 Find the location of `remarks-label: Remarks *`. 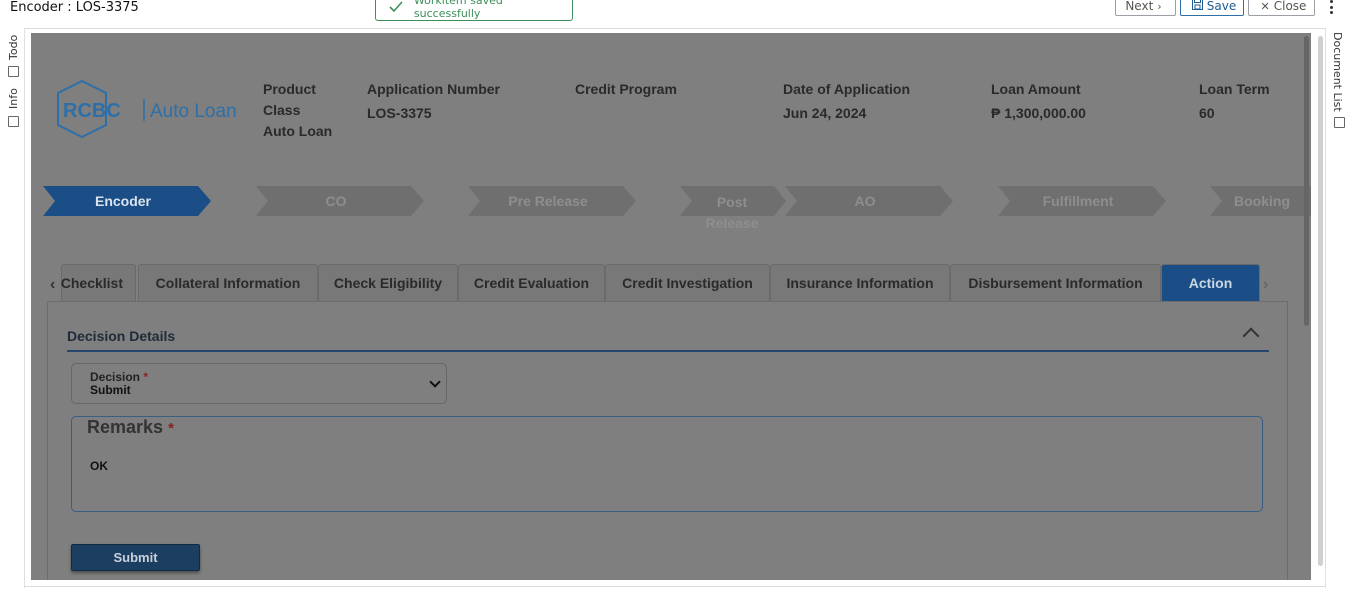

remarks-label: Remarks * is located at coordinates (130, 427).